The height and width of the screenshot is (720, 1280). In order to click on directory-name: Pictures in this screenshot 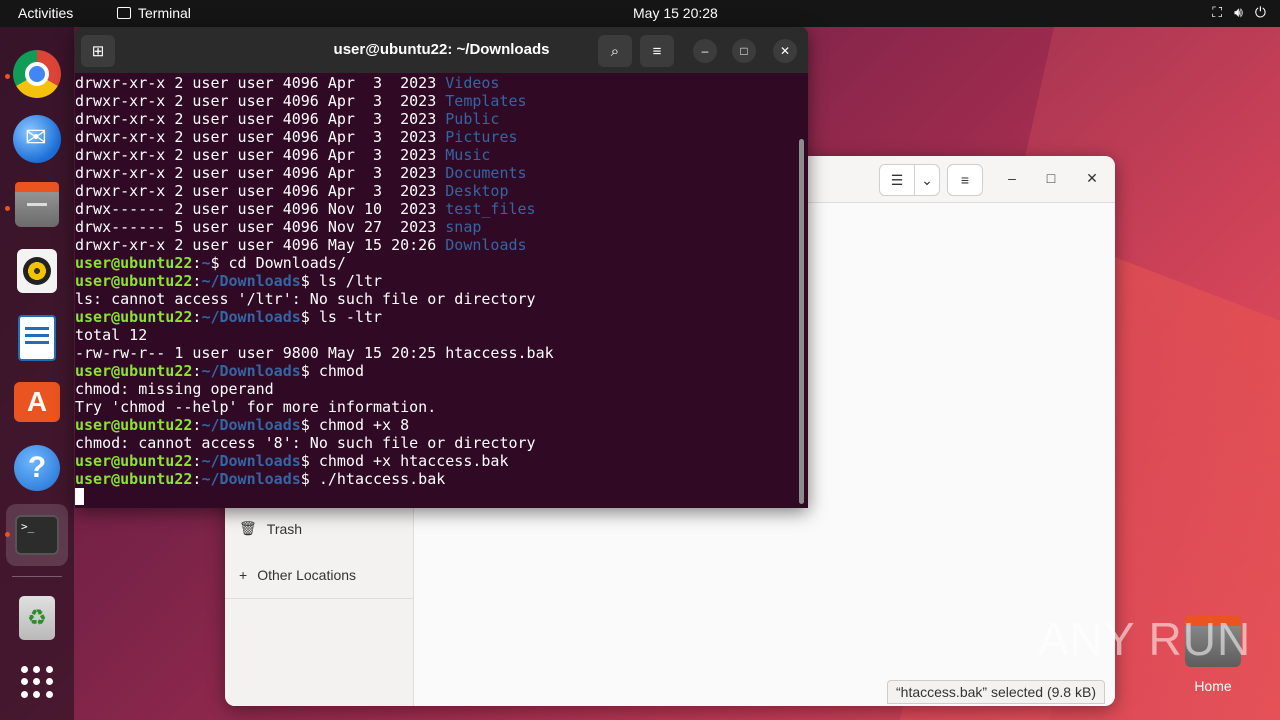, I will do `click(481, 137)`.